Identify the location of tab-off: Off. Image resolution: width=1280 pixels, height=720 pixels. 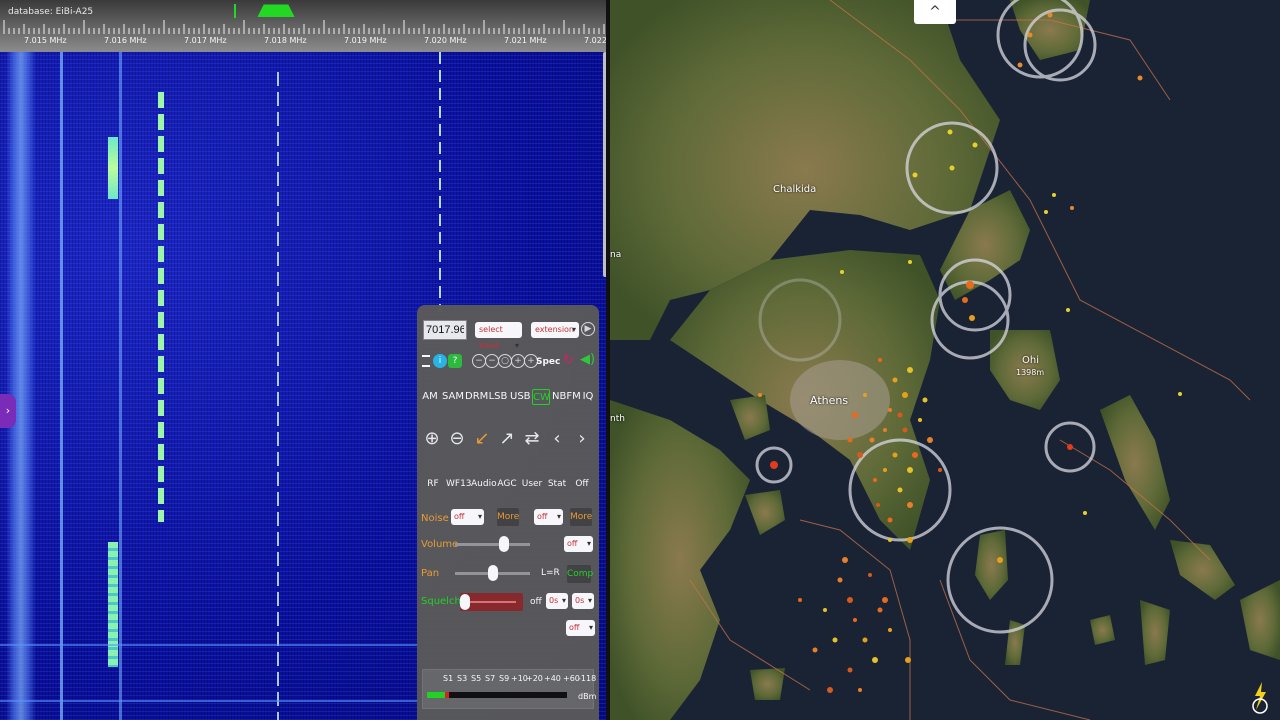
(582, 484).